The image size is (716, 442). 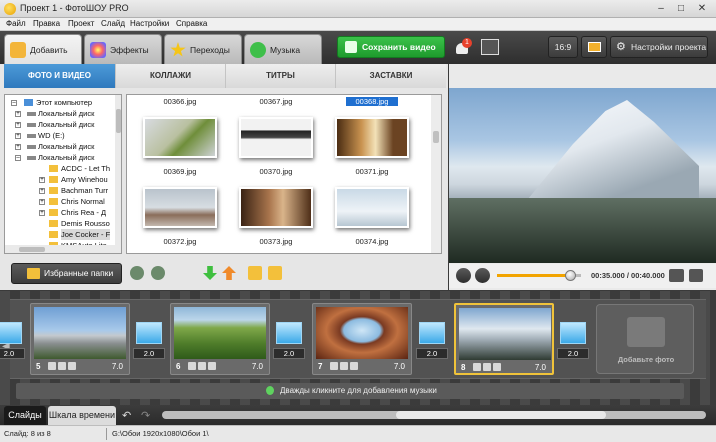 What do you see at coordinates (178, 49) in the screenshot?
I see `star-icon` at bounding box center [178, 49].